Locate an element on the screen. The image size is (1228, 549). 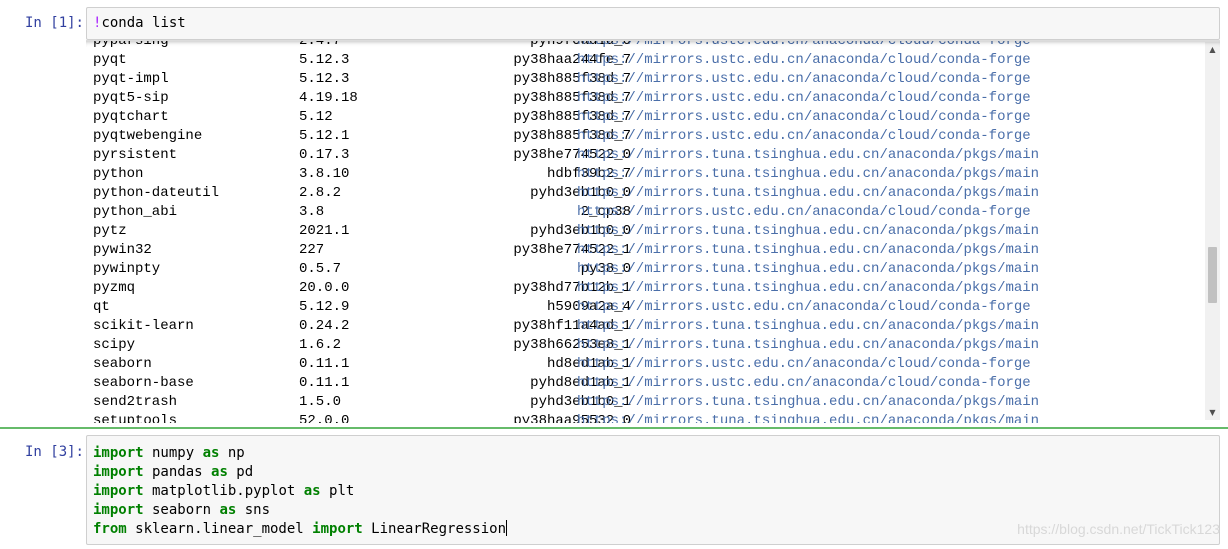
package-name: pywinpty is located at coordinates (127, 269).